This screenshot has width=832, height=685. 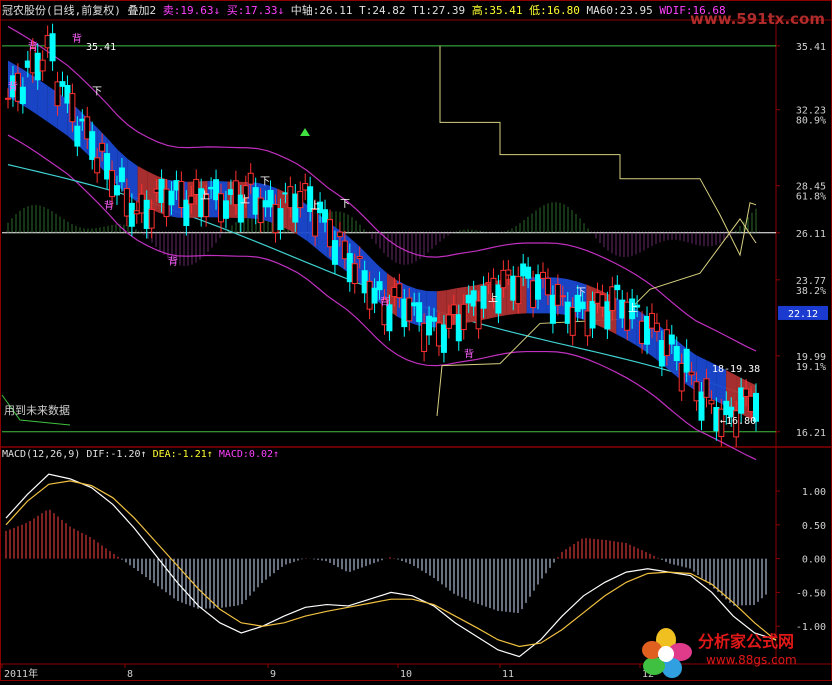 I want to click on macd-tick-label: 0.00, so click(x=814, y=560).